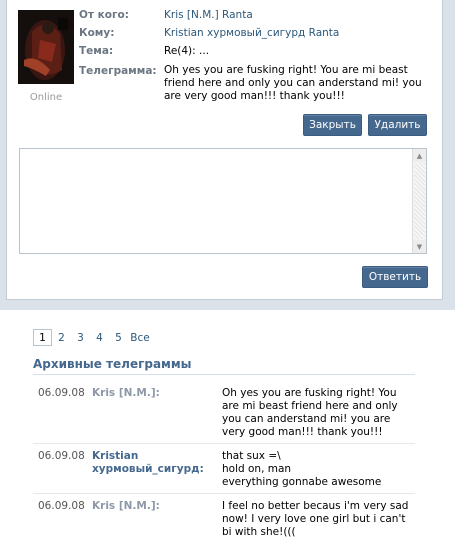 This screenshot has height=550, width=455. What do you see at coordinates (251, 456) in the screenshot?
I see `row-text-line: that sux =\` at bounding box center [251, 456].